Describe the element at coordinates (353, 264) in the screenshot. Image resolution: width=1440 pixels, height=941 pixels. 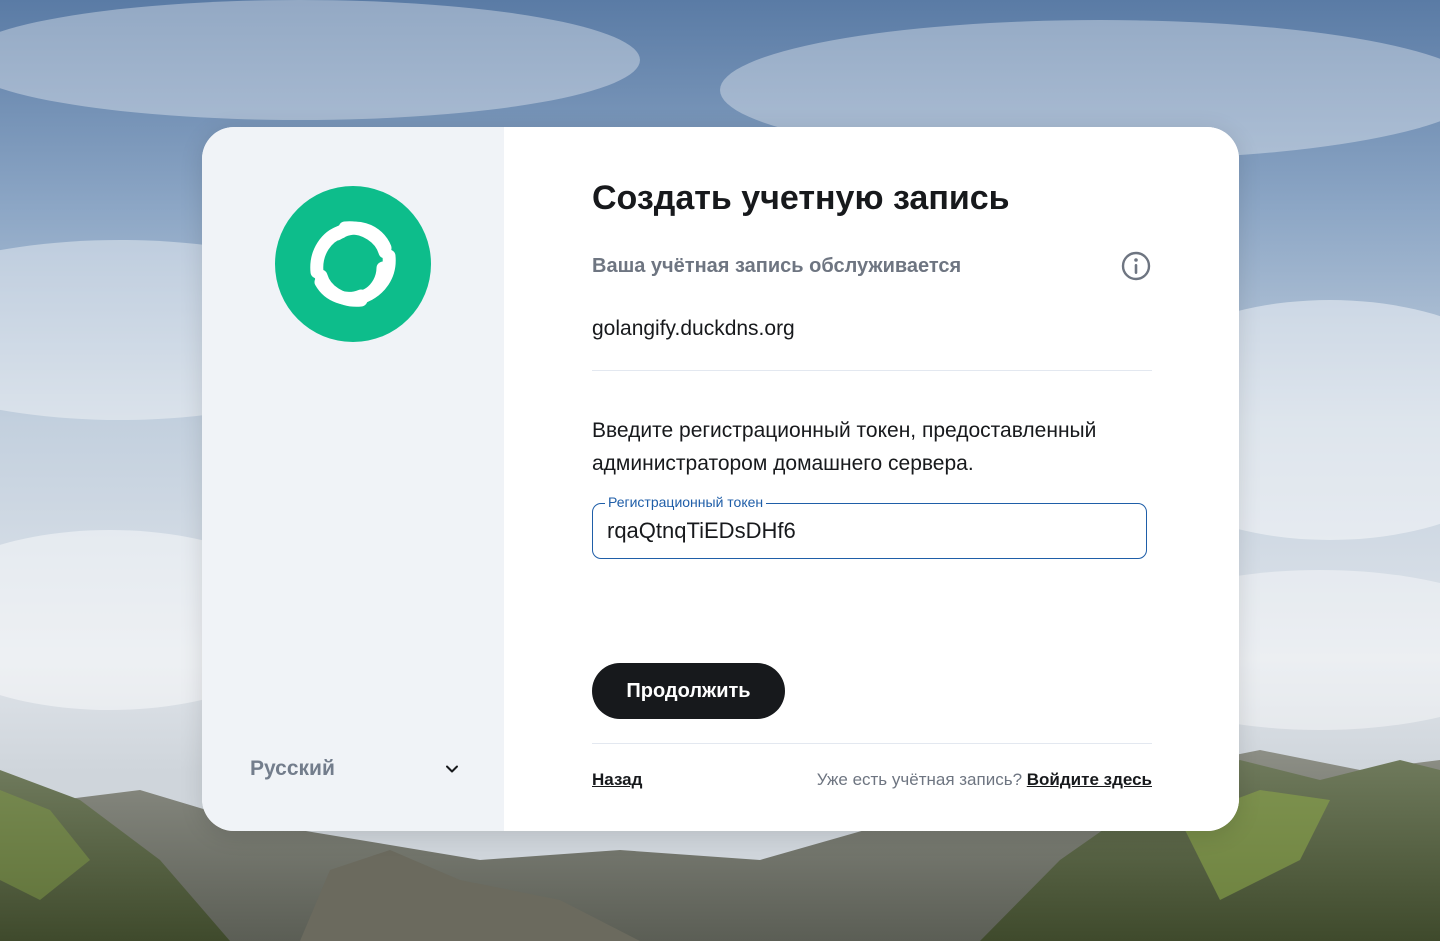
I see `element-logo-icon` at that location.